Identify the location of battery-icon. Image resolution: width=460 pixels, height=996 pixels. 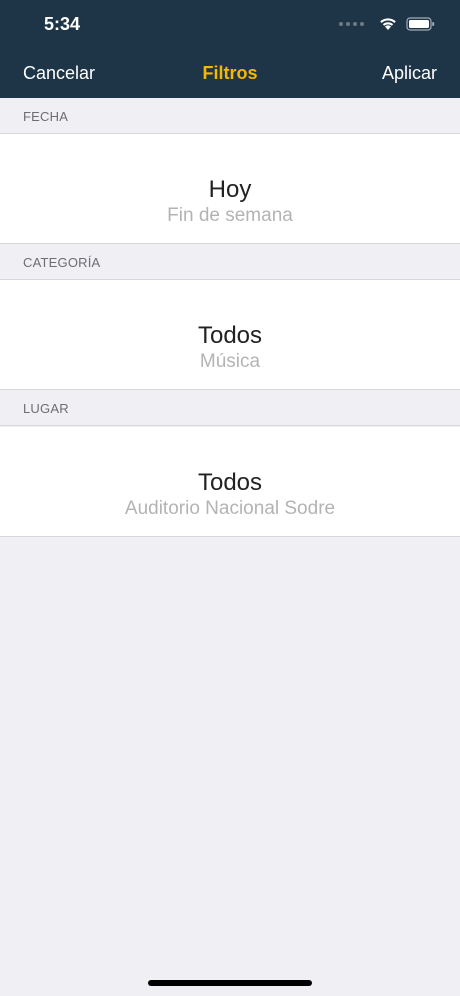
(420, 24).